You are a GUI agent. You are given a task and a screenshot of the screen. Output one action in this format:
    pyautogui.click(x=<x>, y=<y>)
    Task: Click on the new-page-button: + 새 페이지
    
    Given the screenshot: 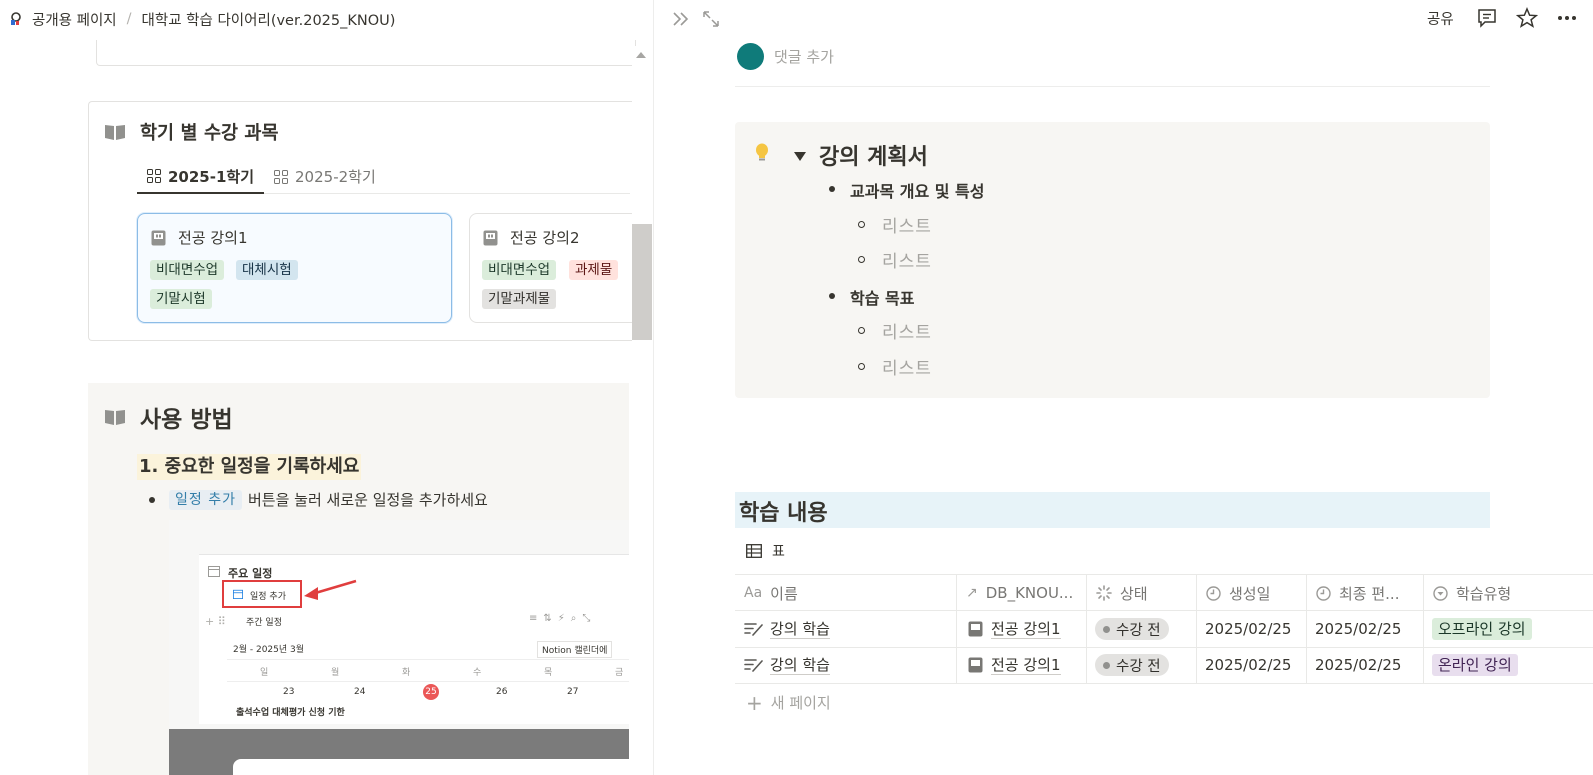 What is the action you would take?
    pyautogui.click(x=788, y=702)
    